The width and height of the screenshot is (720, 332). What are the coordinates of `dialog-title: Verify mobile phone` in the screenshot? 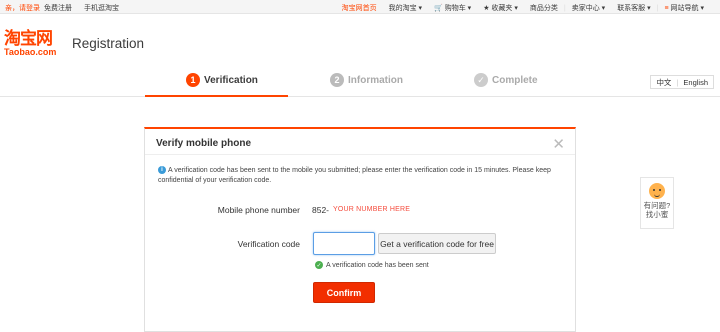 It's located at (204, 143).